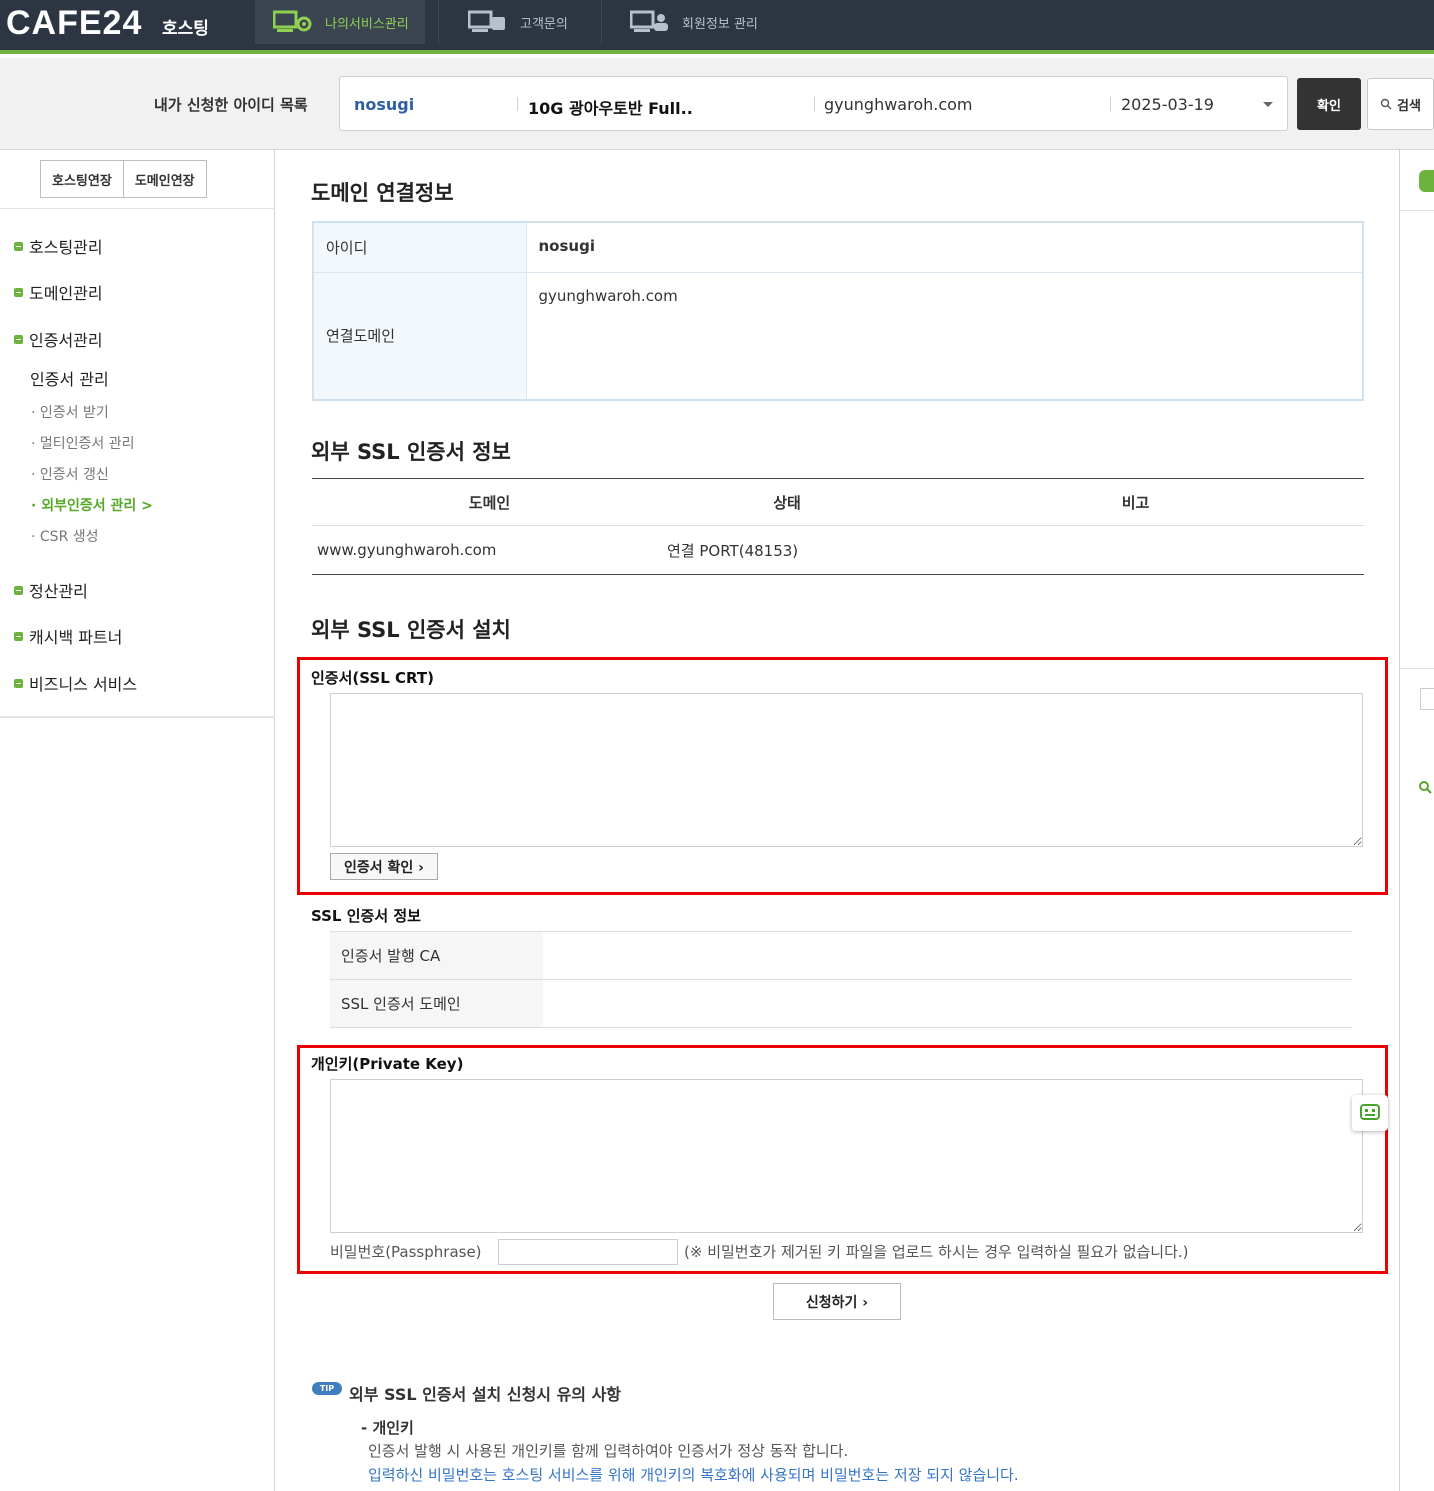 The height and width of the screenshot is (1491, 1434). Describe the element at coordinates (69, 378) in the screenshot. I see `sidebar-subsection-title: 인증서 관리` at that location.